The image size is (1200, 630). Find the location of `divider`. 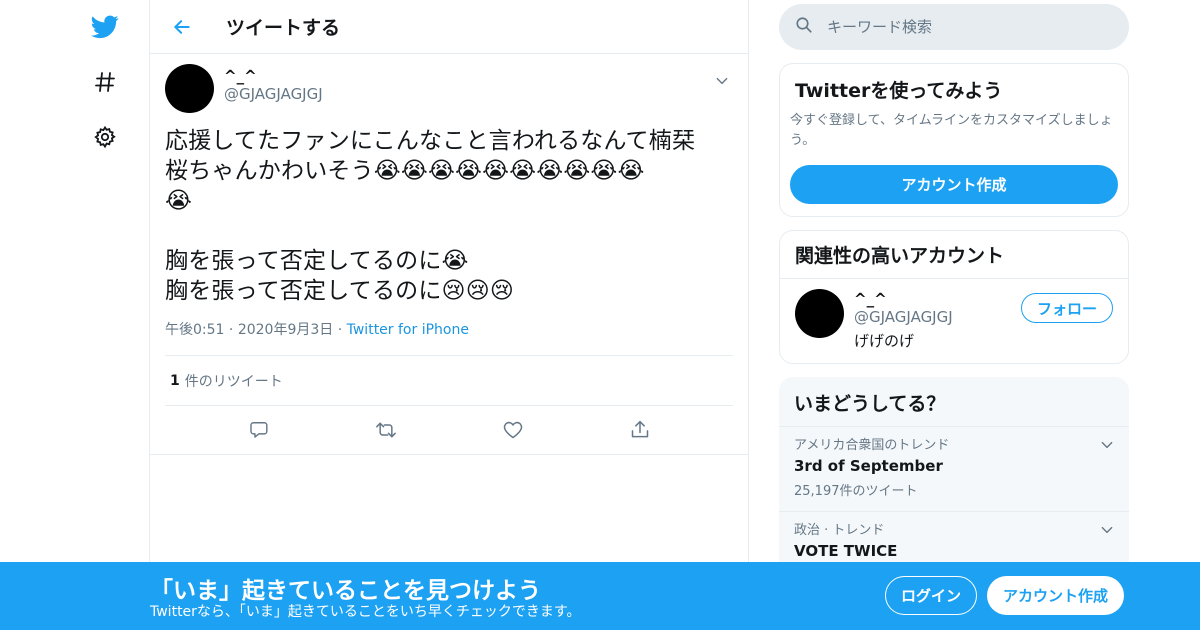

divider is located at coordinates (449, 454).